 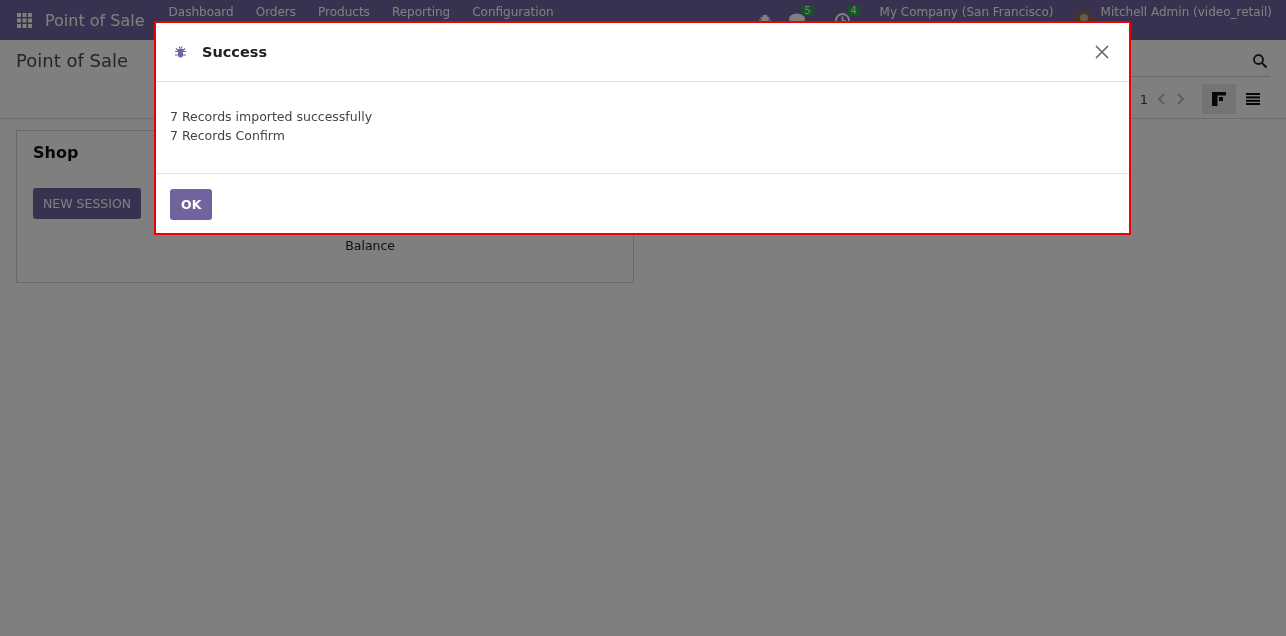 What do you see at coordinates (421, 12) in the screenshot?
I see `menu-item: Reporting` at bounding box center [421, 12].